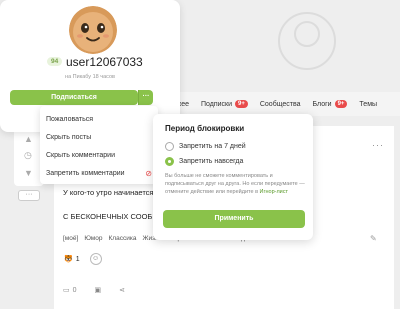 This screenshot has width=400, height=309. I want to click on comments-button: ▭ 0, so click(70, 290).